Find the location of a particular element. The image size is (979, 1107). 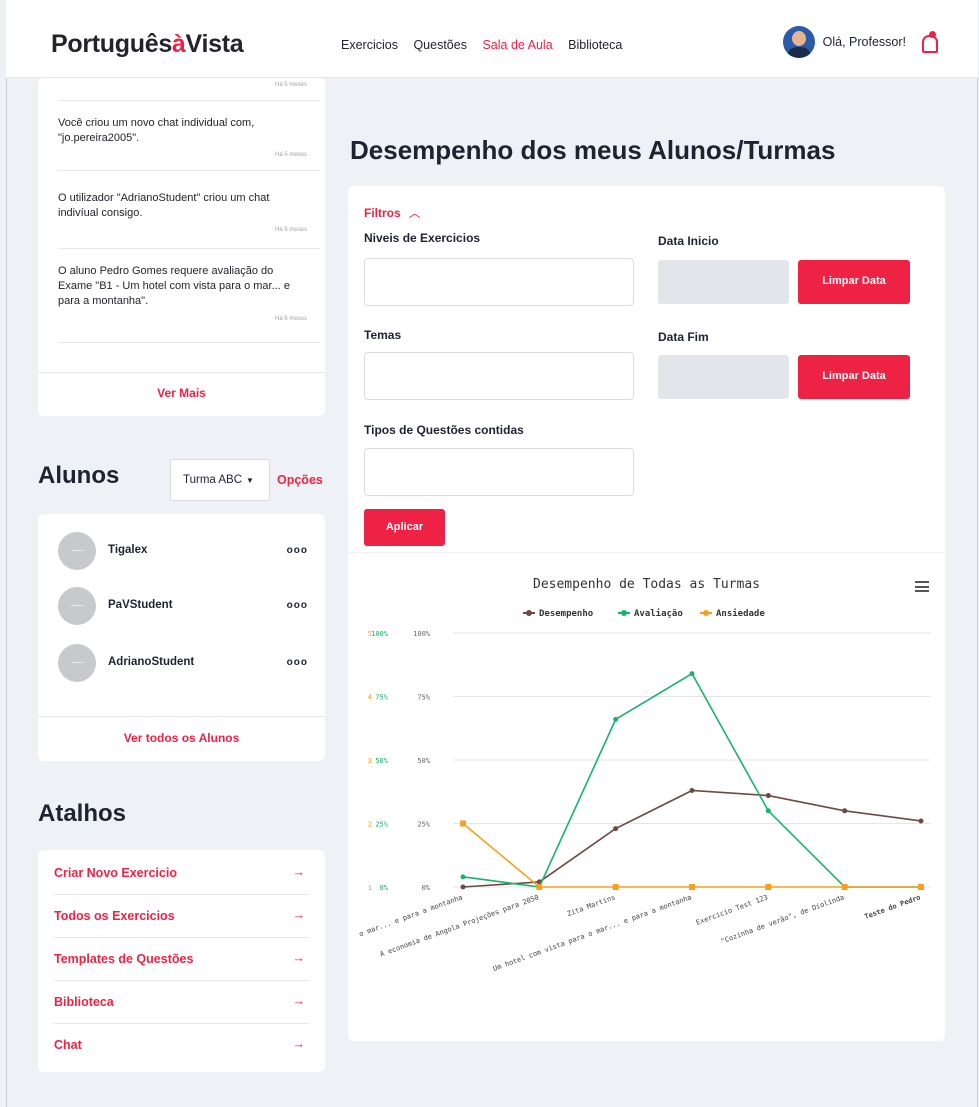

shortcut-question-templates: Templates de Questões → is located at coordinates (181, 959).